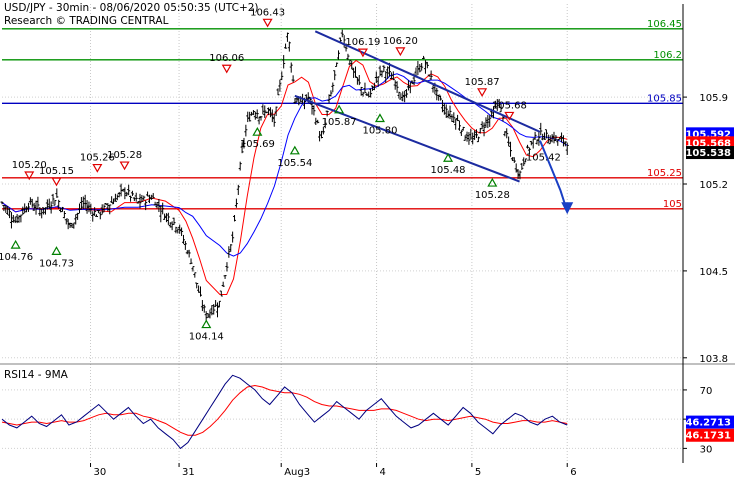 The width and height of the screenshot is (735, 480). What do you see at coordinates (713, 272) in the screenshot?
I see `y-tick-label: 104.5` at bounding box center [713, 272].